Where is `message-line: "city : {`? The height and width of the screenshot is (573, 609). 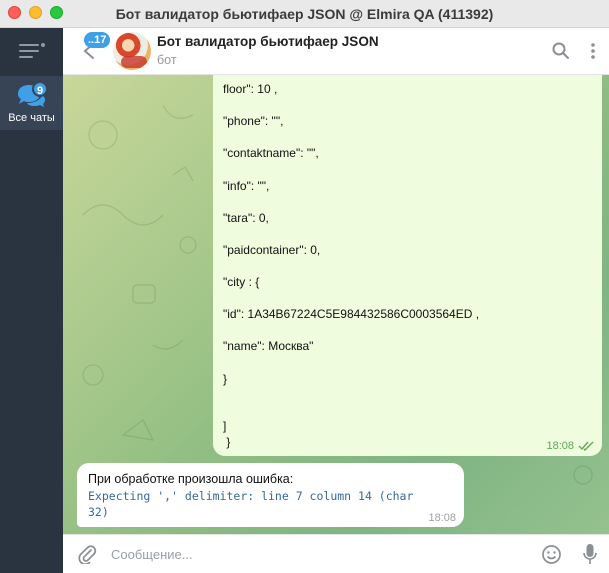
message-line: "city : { is located at coordinates (241, 282).